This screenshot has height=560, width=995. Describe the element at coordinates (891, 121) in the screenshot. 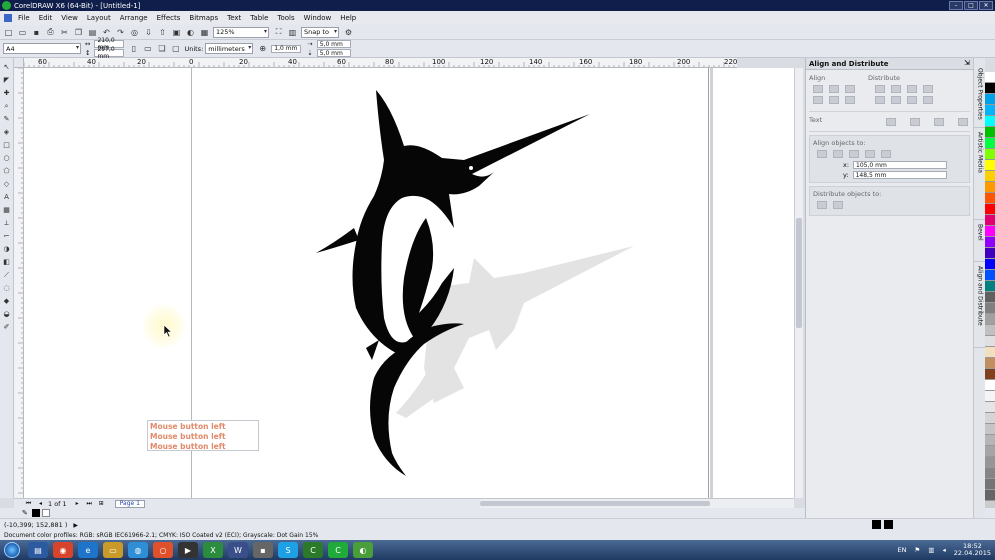

I see `text-baseline-icon` at that location.